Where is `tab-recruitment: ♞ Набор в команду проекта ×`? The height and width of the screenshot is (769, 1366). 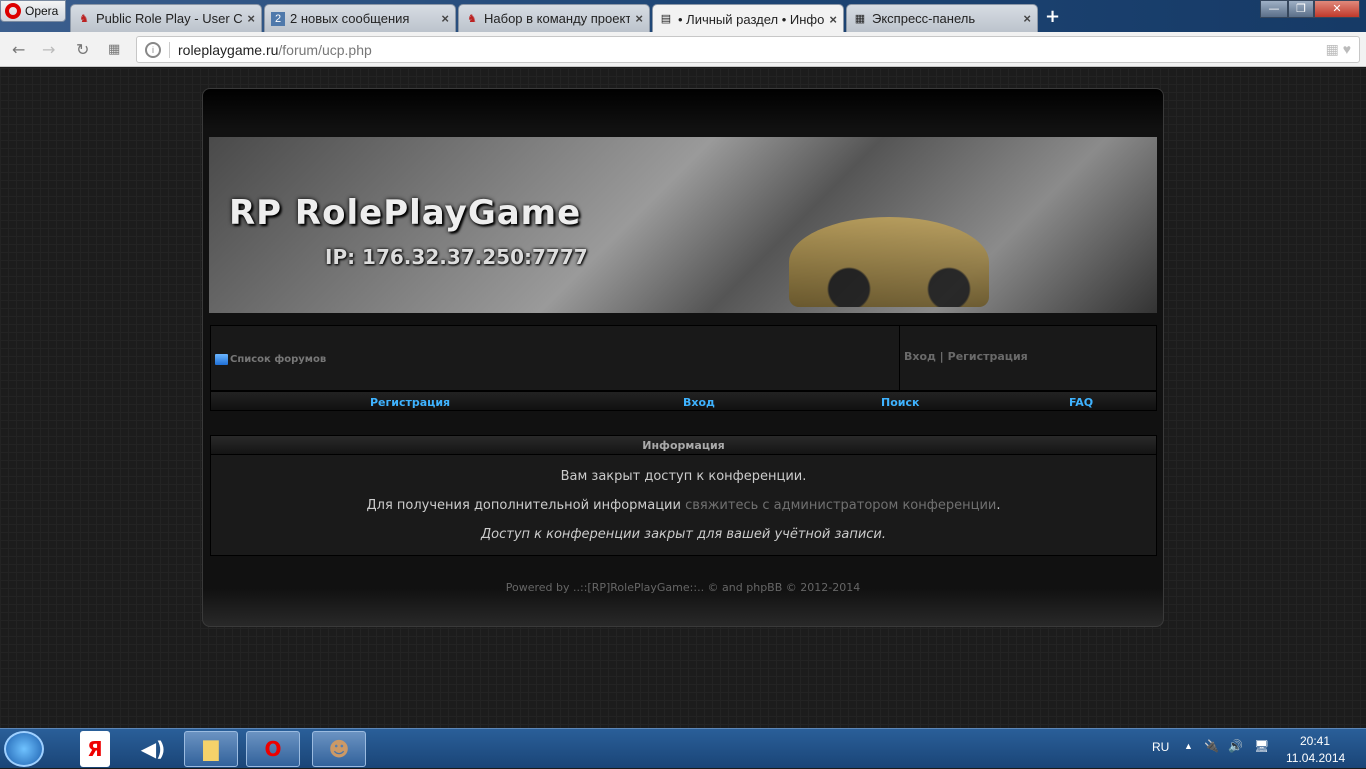 tab-recruitment: ♞ Набор в команду проекта × is located at coordinates (554, 18).